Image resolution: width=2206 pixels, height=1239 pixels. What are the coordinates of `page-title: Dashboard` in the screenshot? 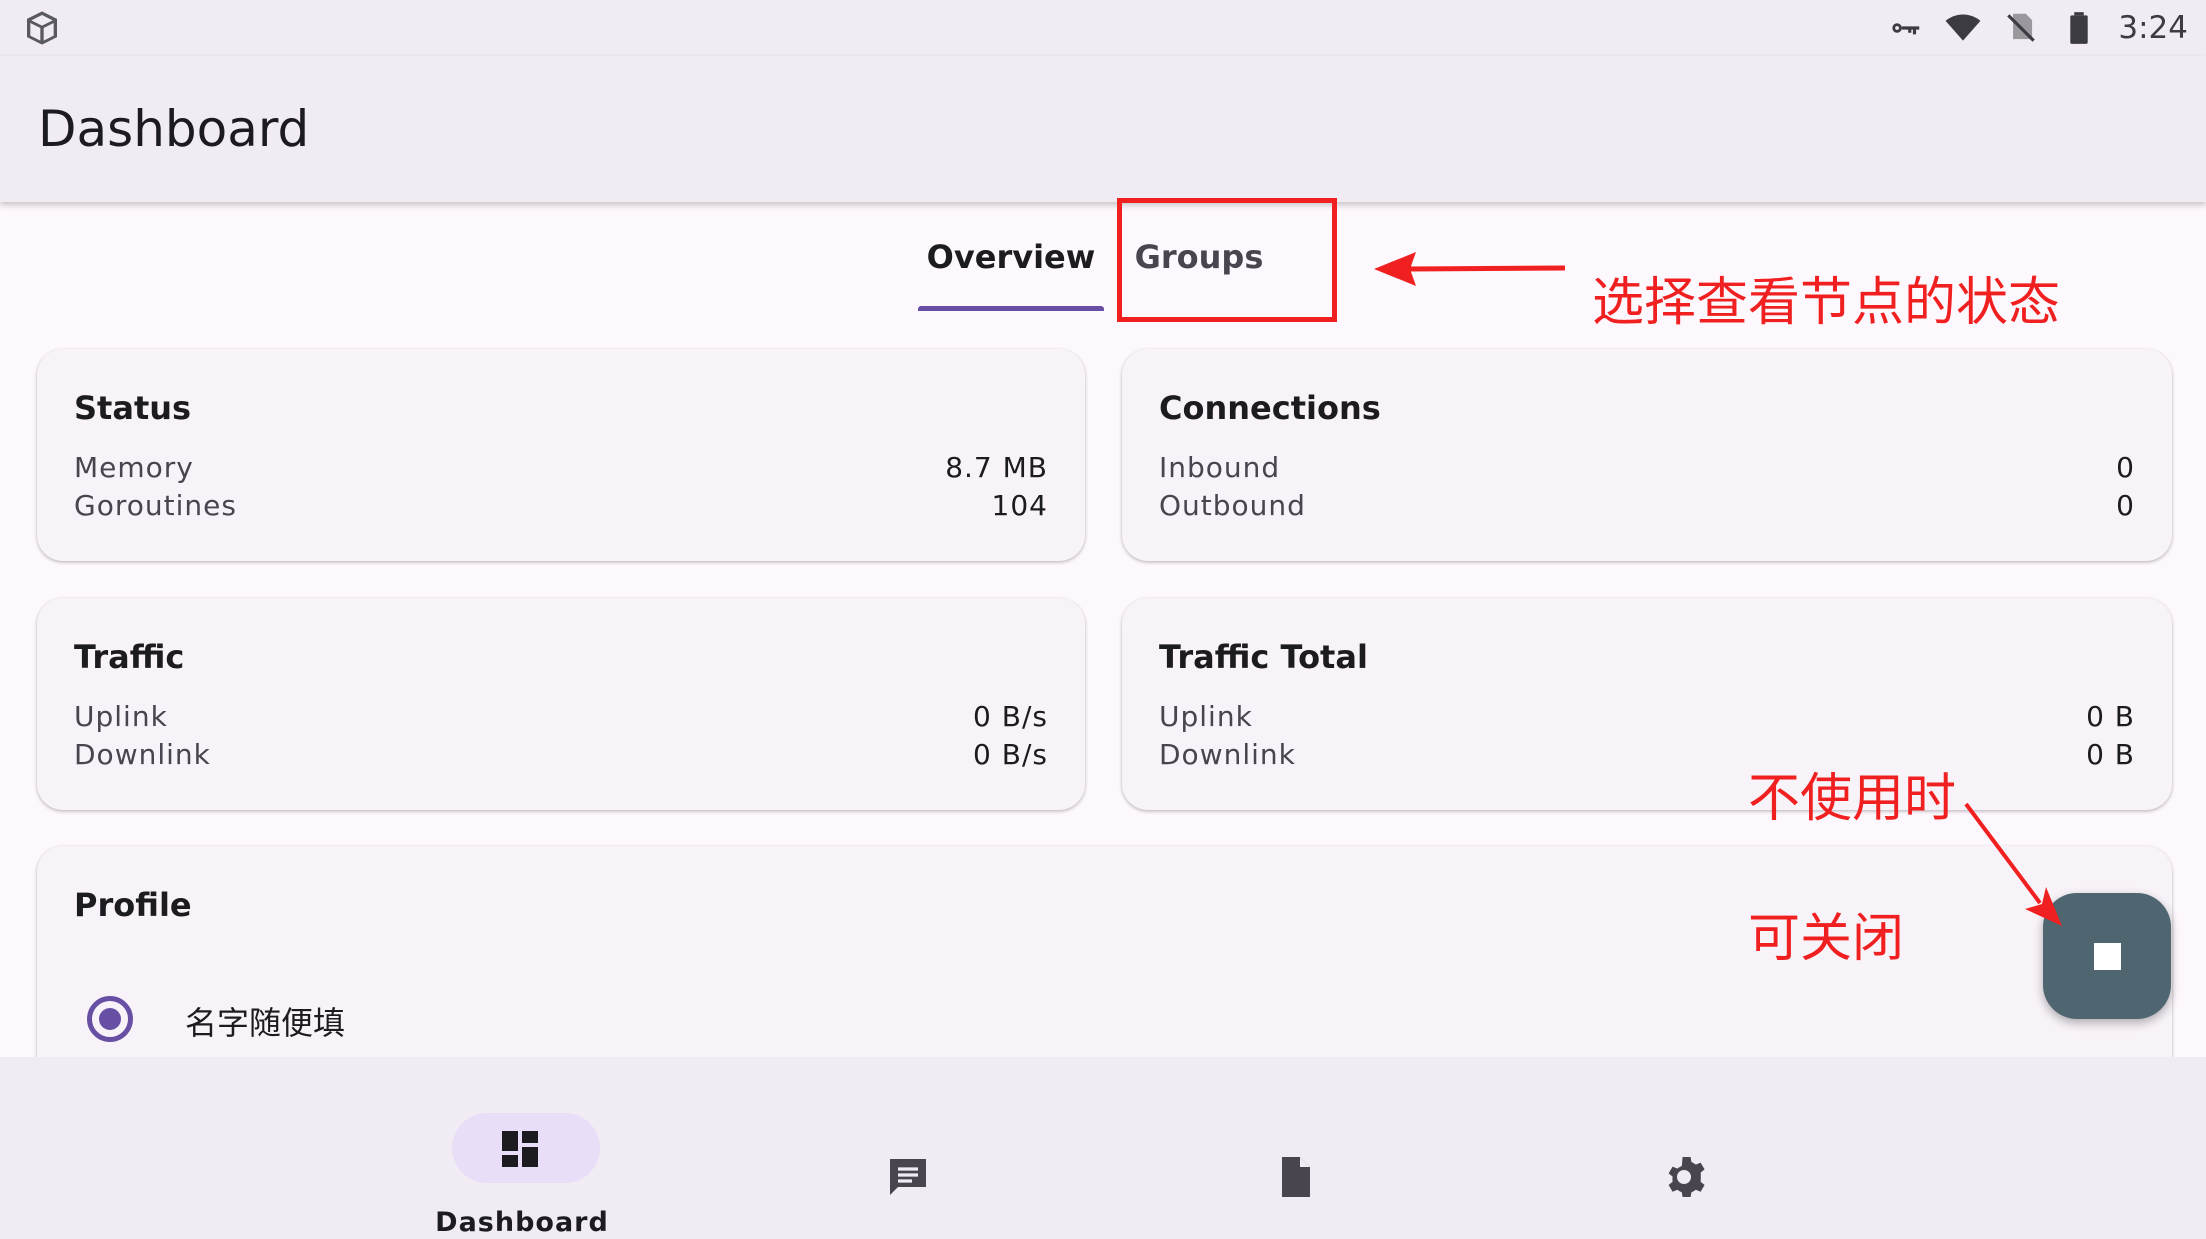 It's located at (174, 129).